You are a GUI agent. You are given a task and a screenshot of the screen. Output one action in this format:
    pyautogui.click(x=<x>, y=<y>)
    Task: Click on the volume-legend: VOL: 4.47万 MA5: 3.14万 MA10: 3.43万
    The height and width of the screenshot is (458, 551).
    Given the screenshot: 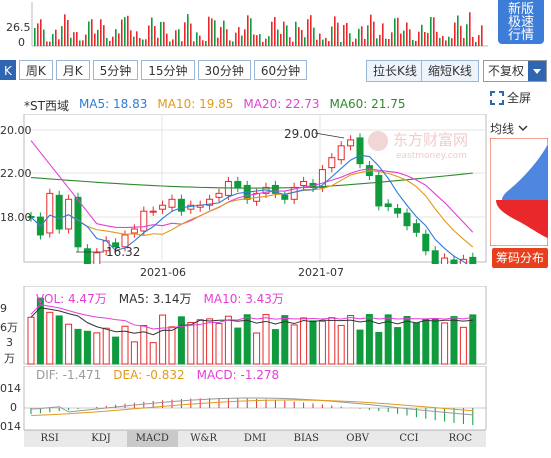 What is the action you would take?
    pyautogui.click(x=166, y=298)
    